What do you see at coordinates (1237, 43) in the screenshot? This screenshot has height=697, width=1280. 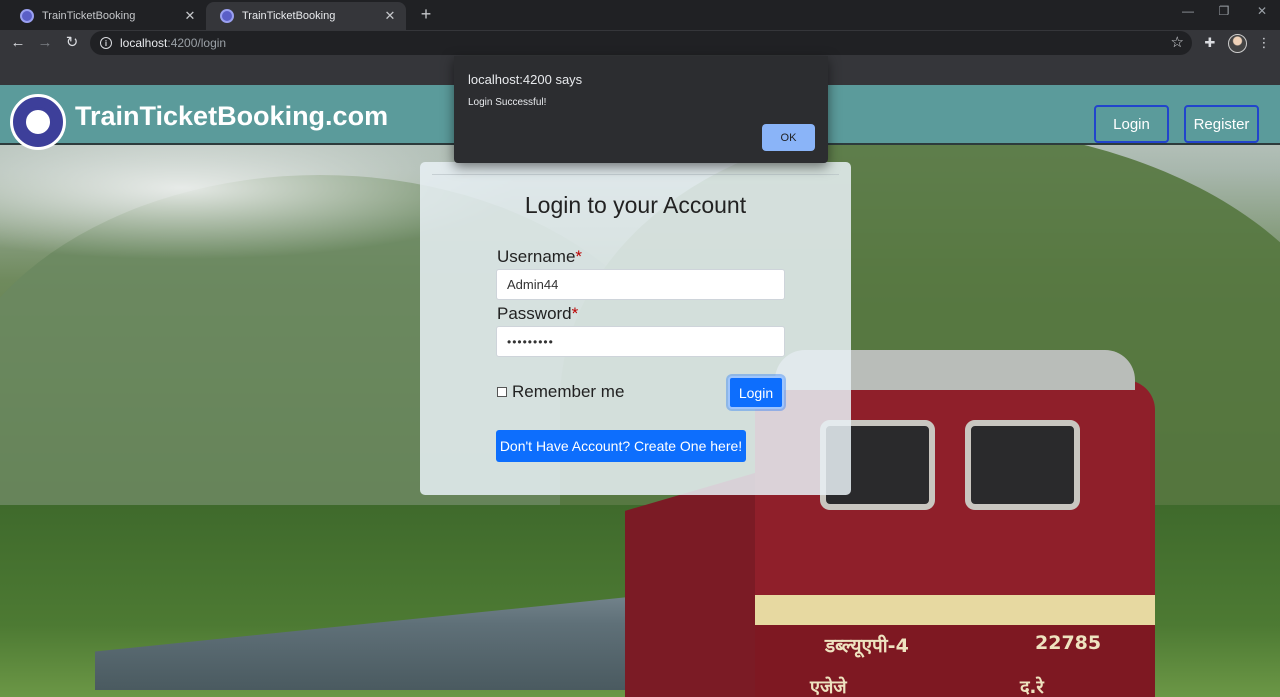 I see `profile-avatar` at bounding box center [1237, 43].